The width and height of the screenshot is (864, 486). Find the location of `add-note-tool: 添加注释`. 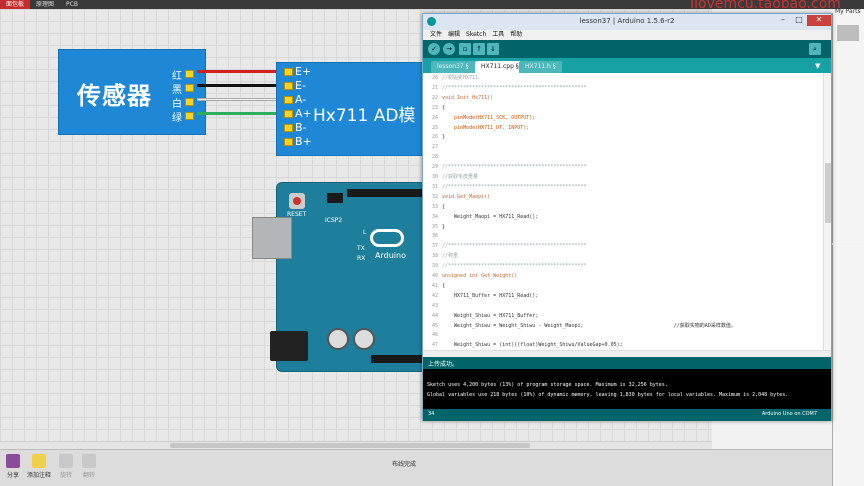

add-note-tool: 添加注释 is located at coordinates (39, 466).